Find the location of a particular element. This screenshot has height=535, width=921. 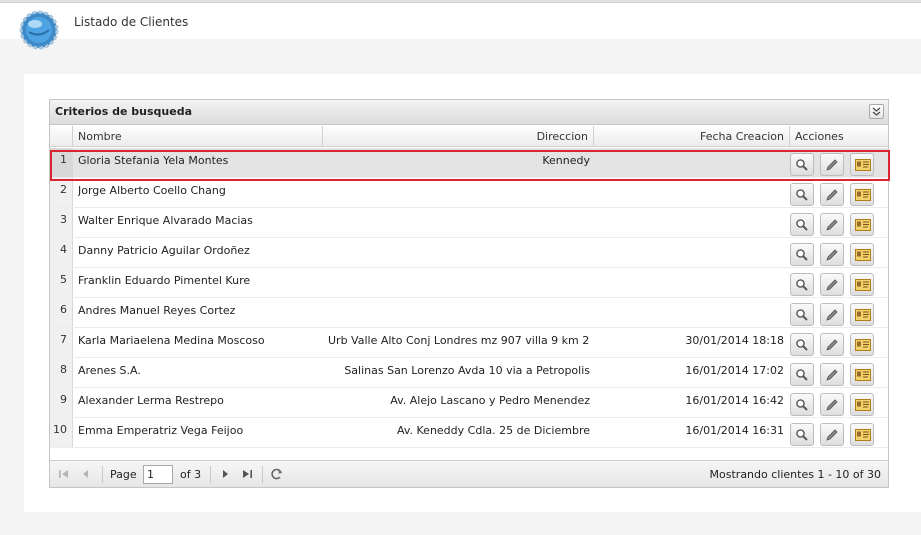

next-page-icon is located at coordinates (225, 474).